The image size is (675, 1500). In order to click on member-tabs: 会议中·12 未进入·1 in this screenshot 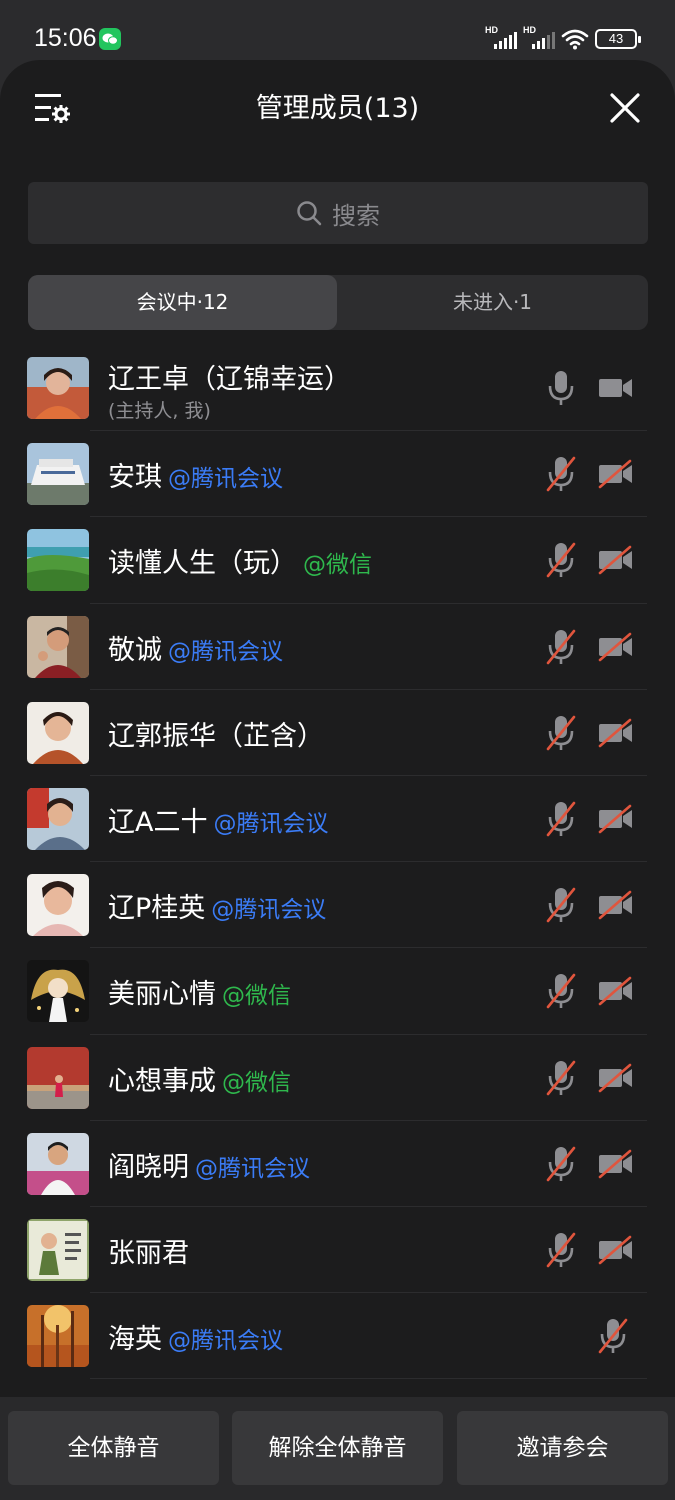, I will do `click(338, 302)`.